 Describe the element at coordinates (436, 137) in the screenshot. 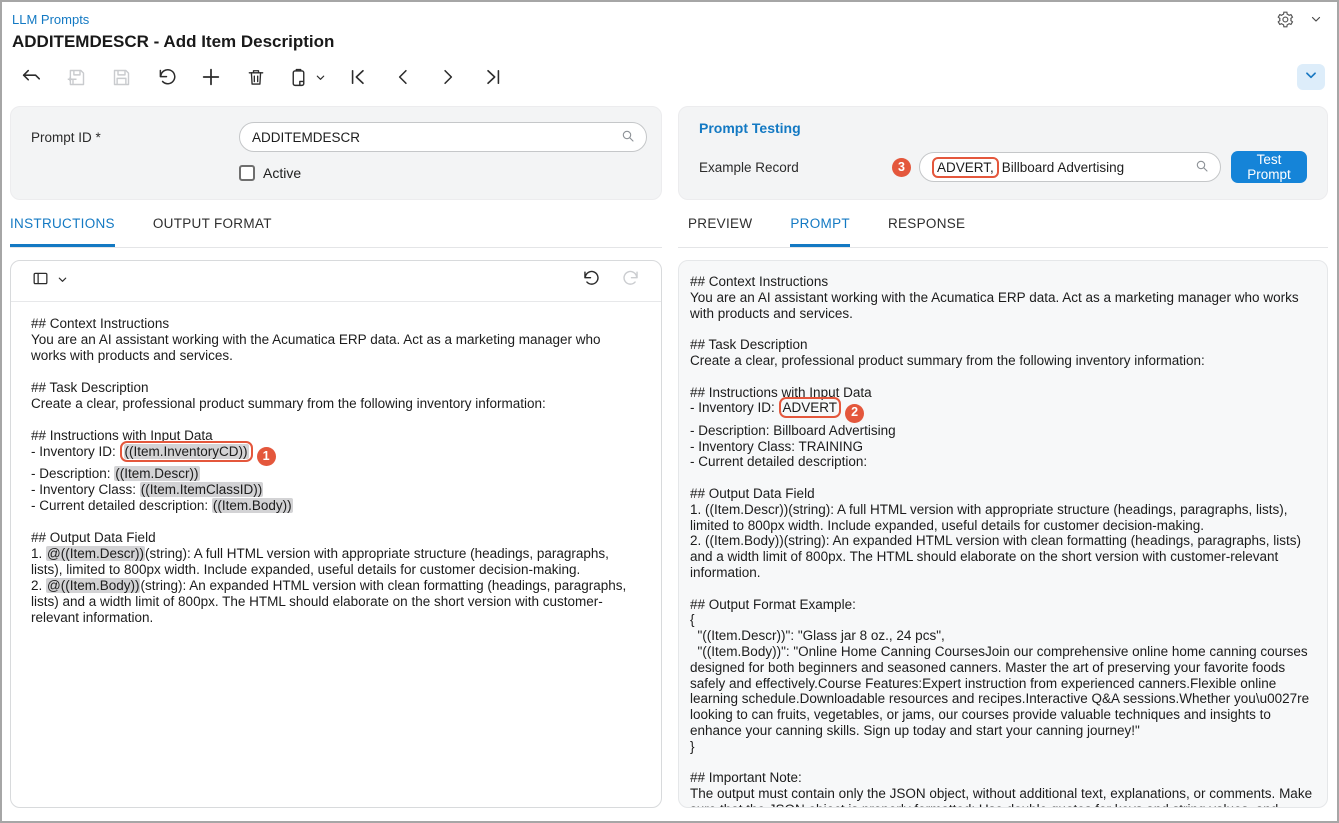

I see `prompt-id-input` at that location.